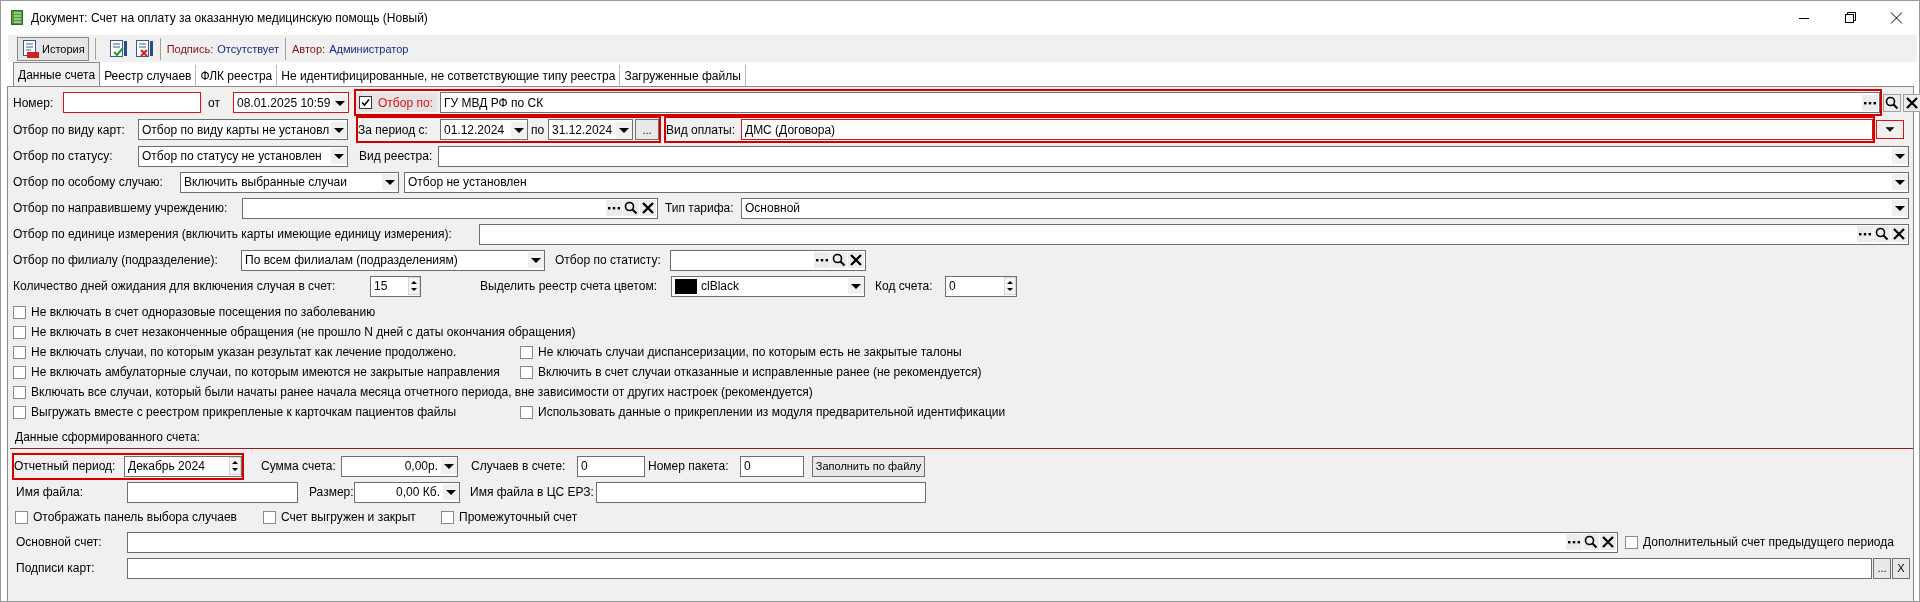 The width and height of the screenshot is (1920, 602). Describe the element at coordinates (751, 372) in the screenshot. I see `checkbox: Включить в счет случаи отказанные и исправленные ранее (не рекомендуется)` at that location.